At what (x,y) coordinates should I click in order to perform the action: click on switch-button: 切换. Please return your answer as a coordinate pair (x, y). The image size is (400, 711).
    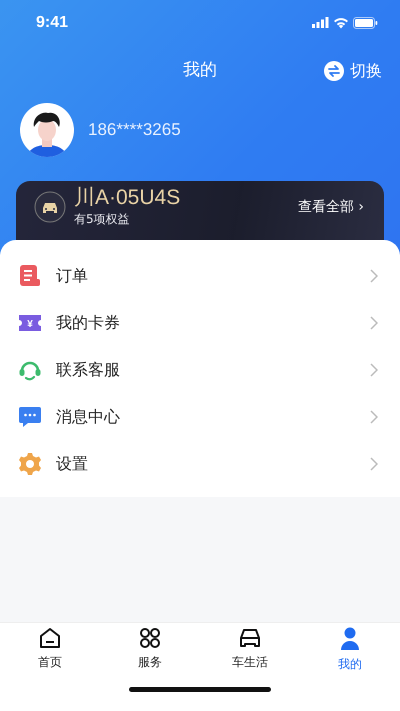
    Looking at the image, I should click on (353, 71).